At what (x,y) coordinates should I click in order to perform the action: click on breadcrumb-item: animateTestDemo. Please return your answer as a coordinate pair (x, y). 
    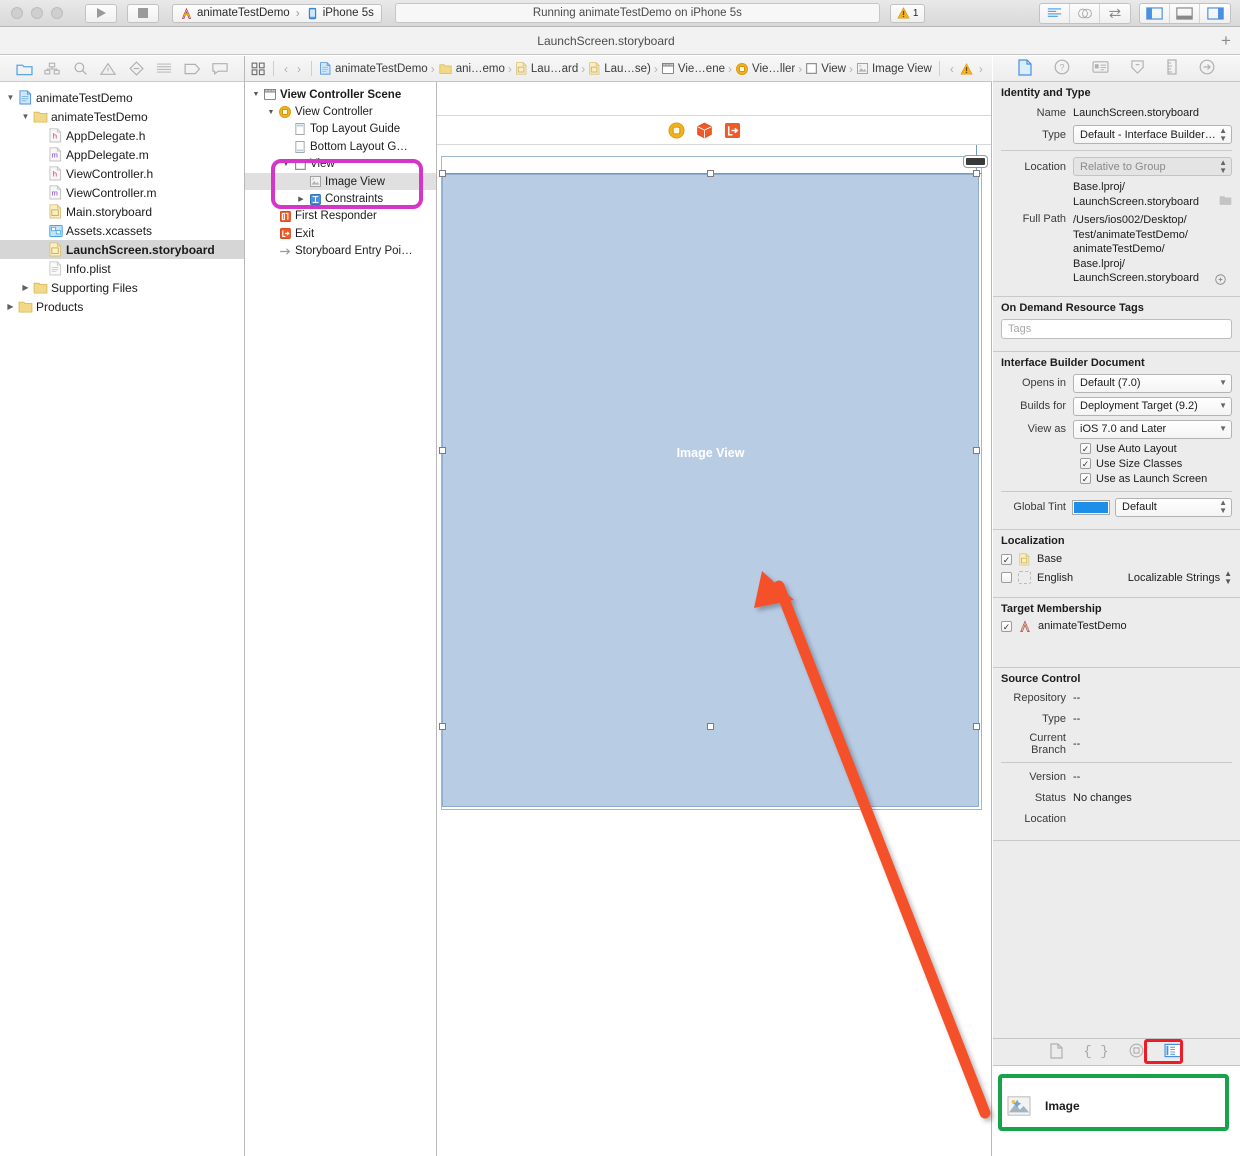
    Looking at the image, I should click on (373, 68).